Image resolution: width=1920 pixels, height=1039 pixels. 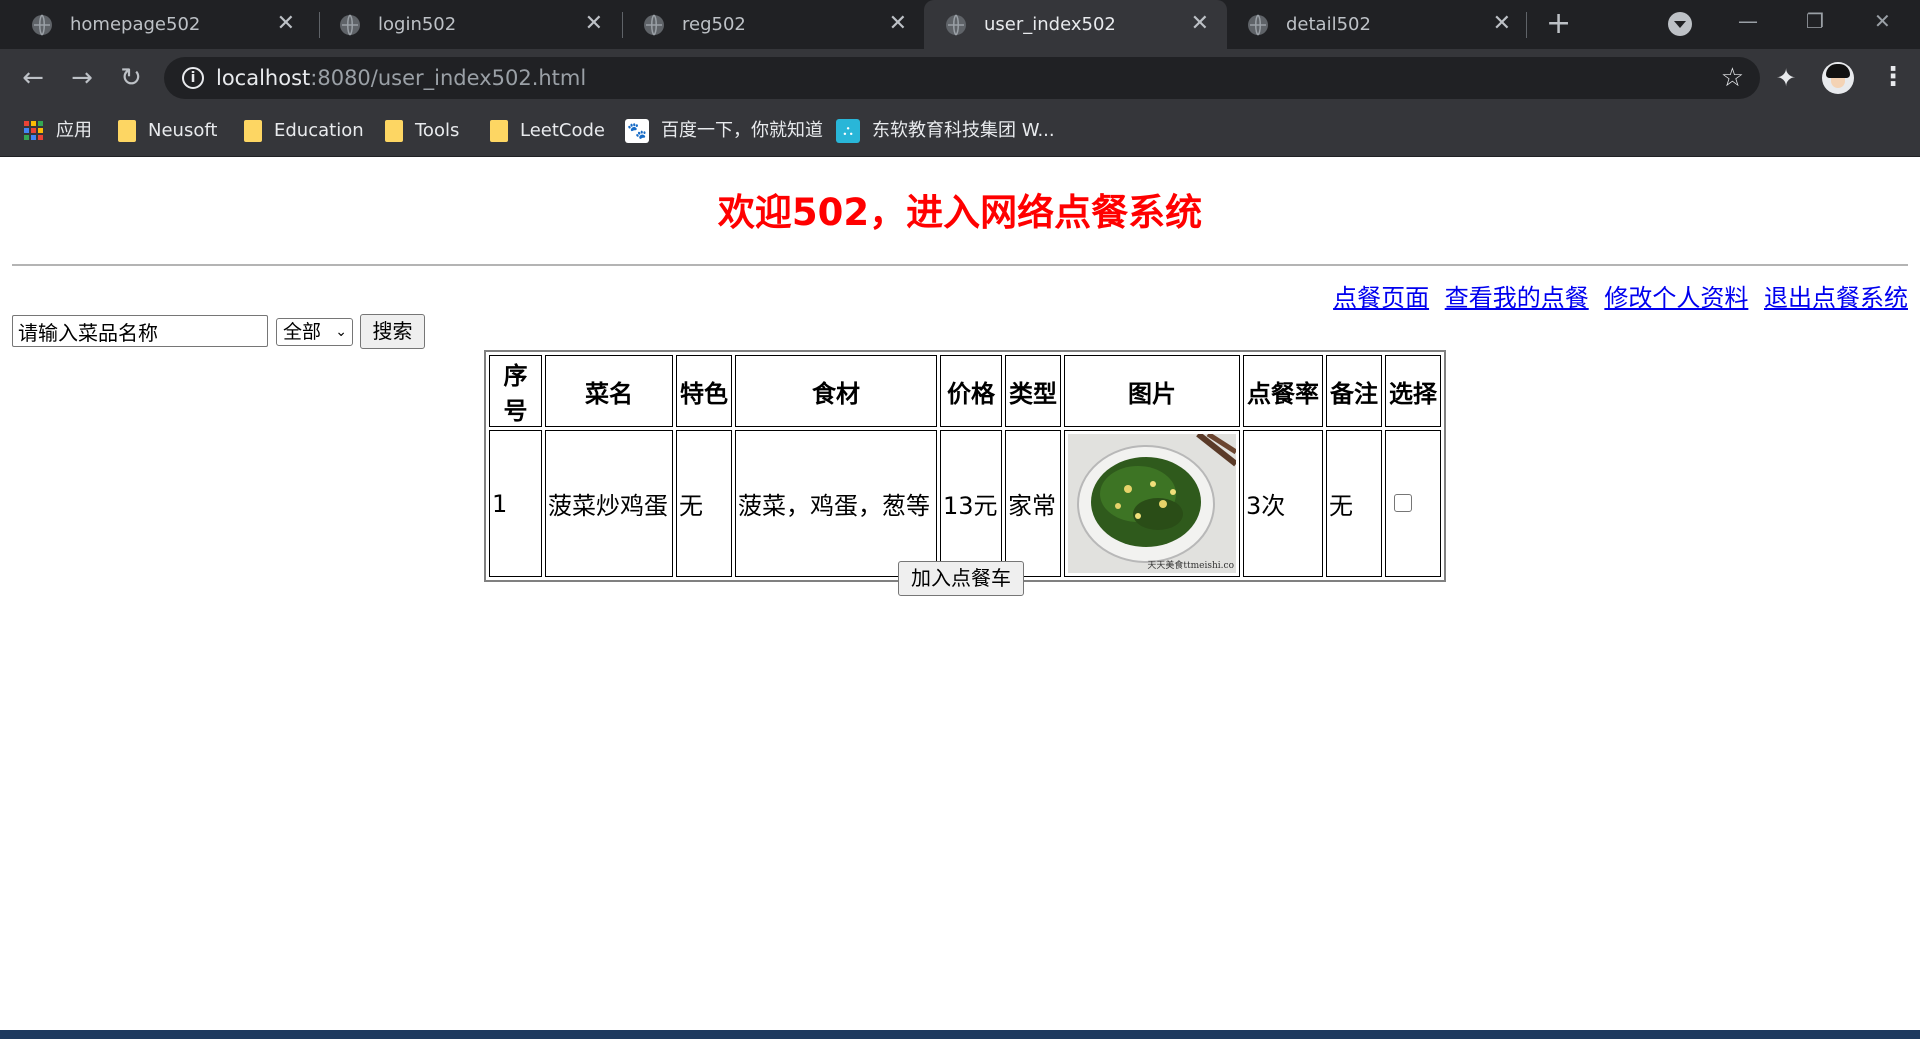 What do you see at coordinates (319, 130) in the screenshot?
I see `bookmark-label: Education` at bounding box center [319, 130].